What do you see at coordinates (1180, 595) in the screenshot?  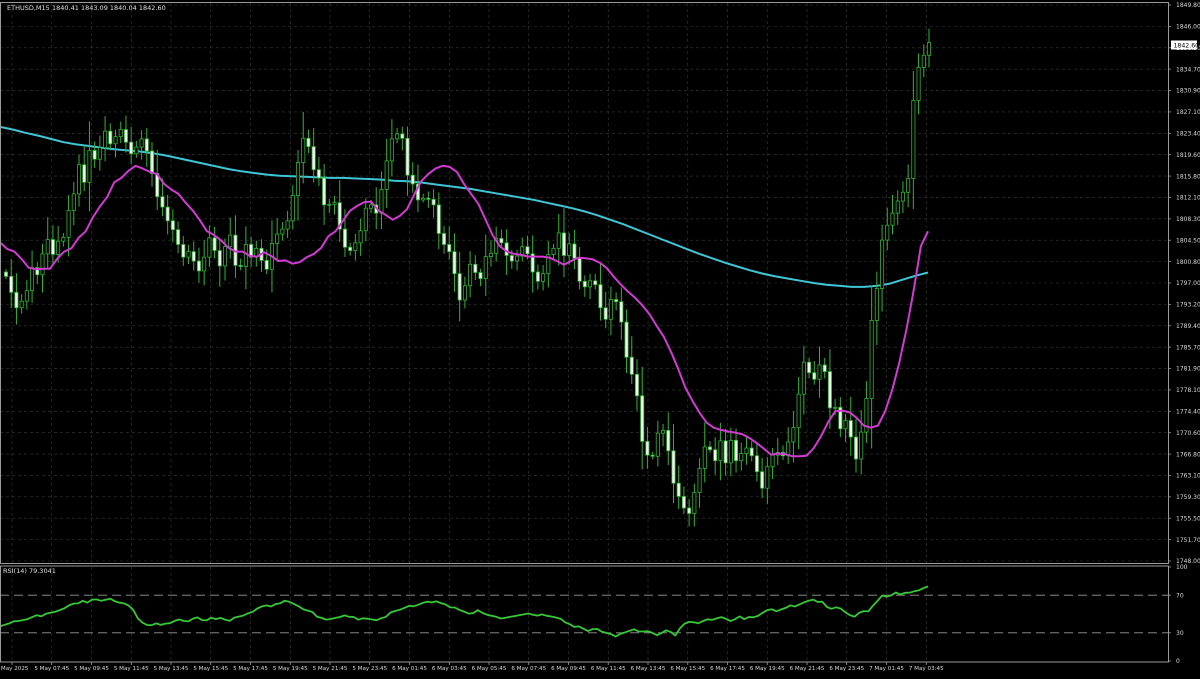 I see `rsi-tick-label: 70` at bounding box center [1180, 595].